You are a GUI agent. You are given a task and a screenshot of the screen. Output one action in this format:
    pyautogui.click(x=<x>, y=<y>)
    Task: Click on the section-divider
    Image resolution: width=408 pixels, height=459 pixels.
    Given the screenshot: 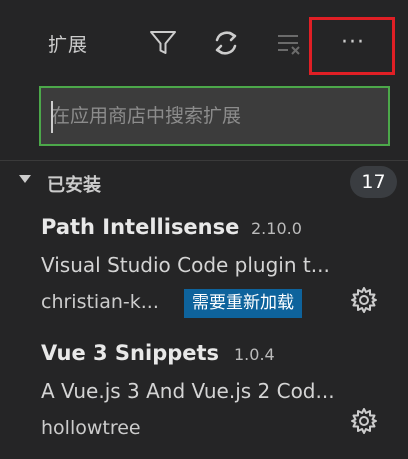 What is the action you would take?
    pyautogui.click(x=204, y=160)
    